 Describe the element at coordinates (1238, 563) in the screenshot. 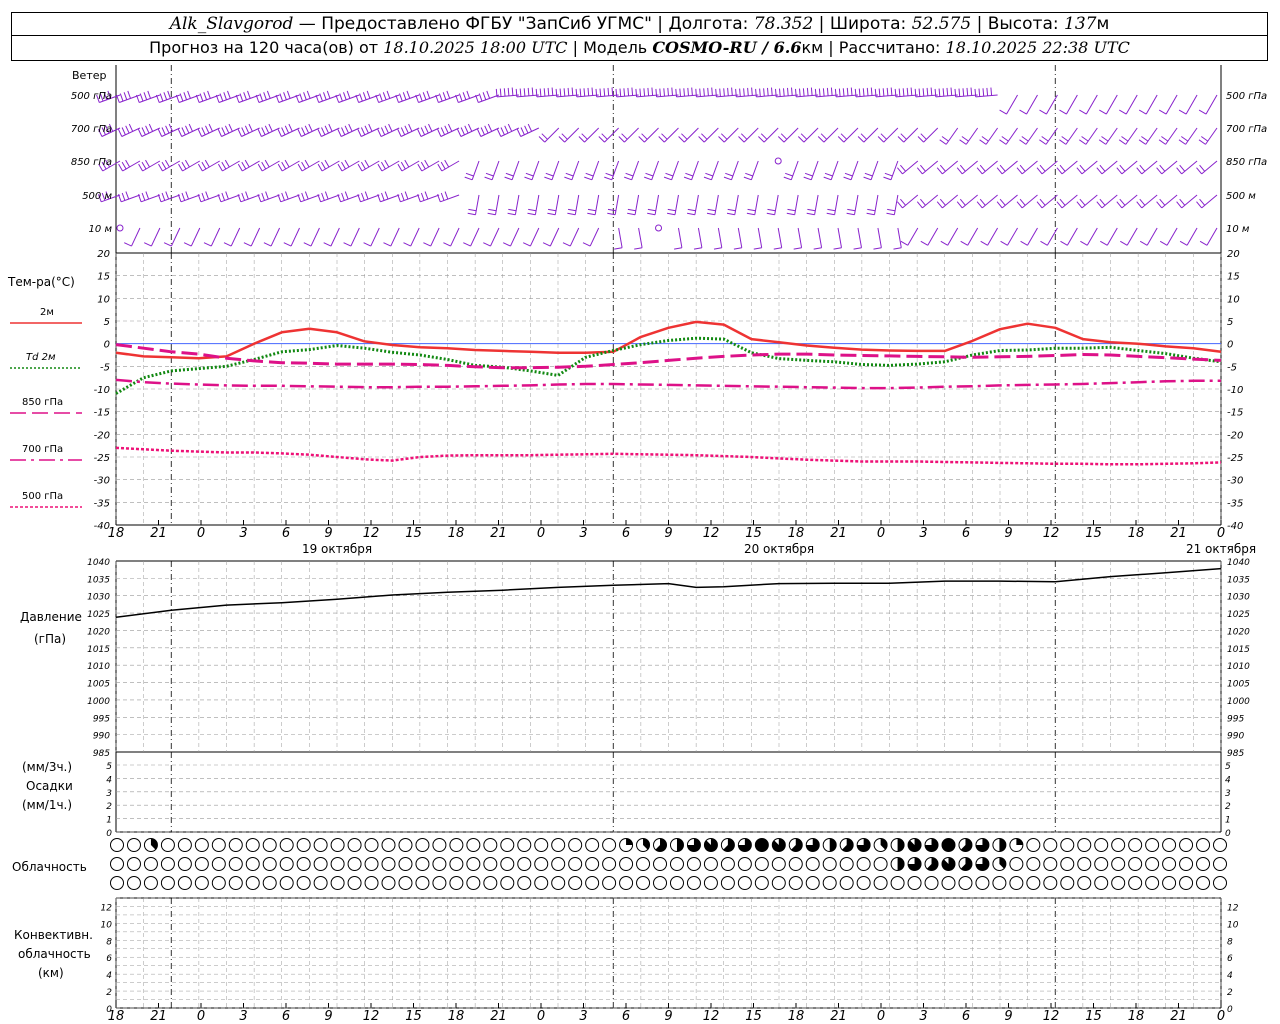

I see `pressure-ytick-right: 1040` at that location.